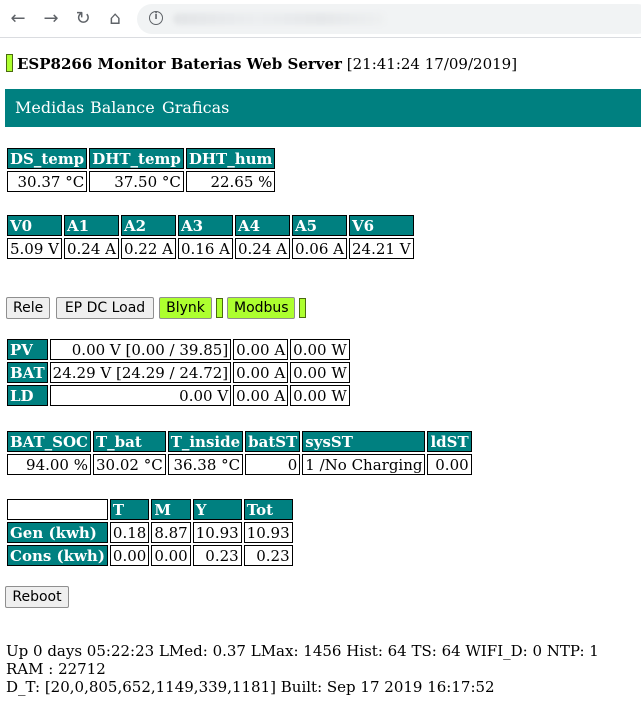 The height and width of the screenshot is (708, 641). I want to click on page-timestamp: [21:41:24 17/09/2019], so click(432, 64).